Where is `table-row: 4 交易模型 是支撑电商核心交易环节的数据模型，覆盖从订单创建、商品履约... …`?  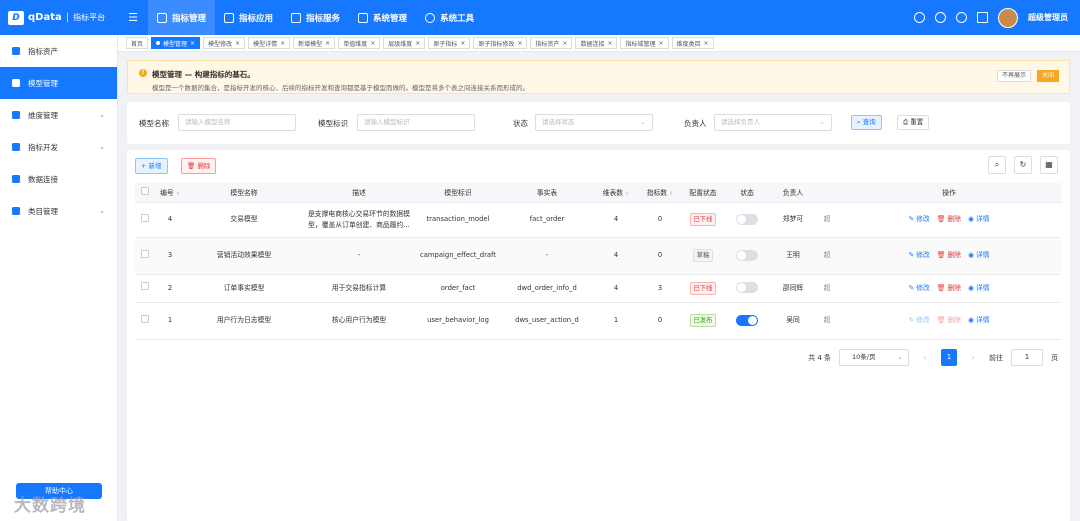 table-row: 4 交易模型 是支撑电商核心交易环节的数据模型，覆盖从订单创建、商品履约... … is located at coordinates (598, 220).